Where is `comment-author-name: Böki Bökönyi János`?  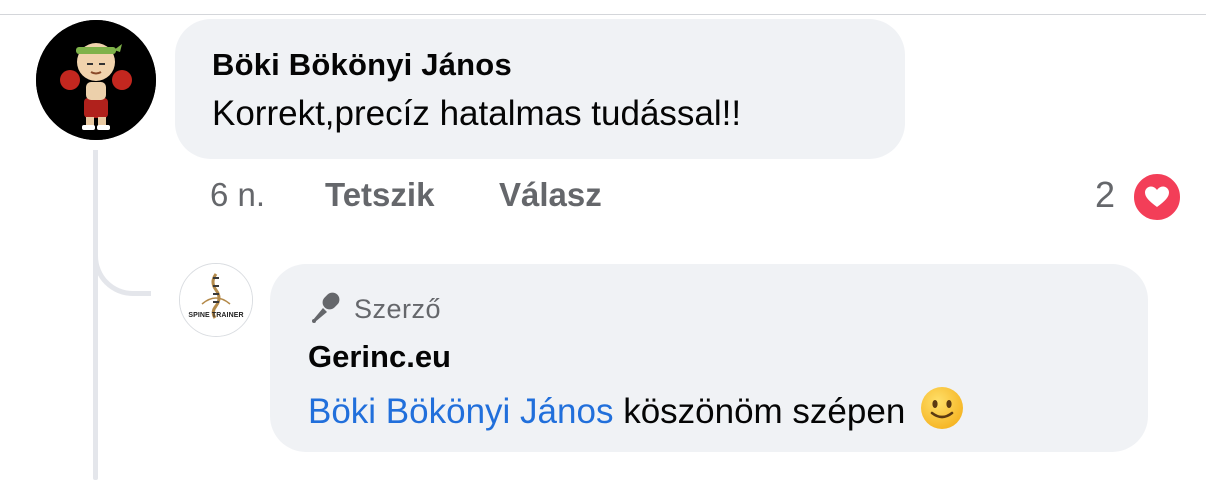
comment-author-name: Böki Bökönyi János is located at coordinates (362, 65).